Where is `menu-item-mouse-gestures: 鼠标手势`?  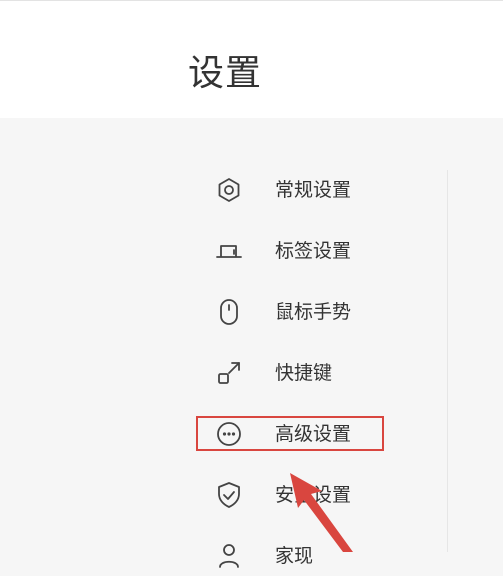
menu-item-mouse-gestures: 鼠标手势 is located at coordinates (292, 312).